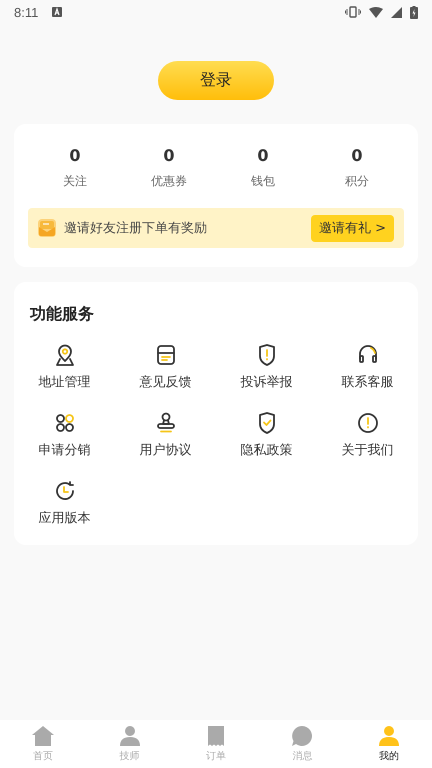 The width and height of the screenshot is (432, 768). What do you see at coordinates (75, 181) in the screenshot?
I see `stat-label: 关注` at bounding box center [75, 181].